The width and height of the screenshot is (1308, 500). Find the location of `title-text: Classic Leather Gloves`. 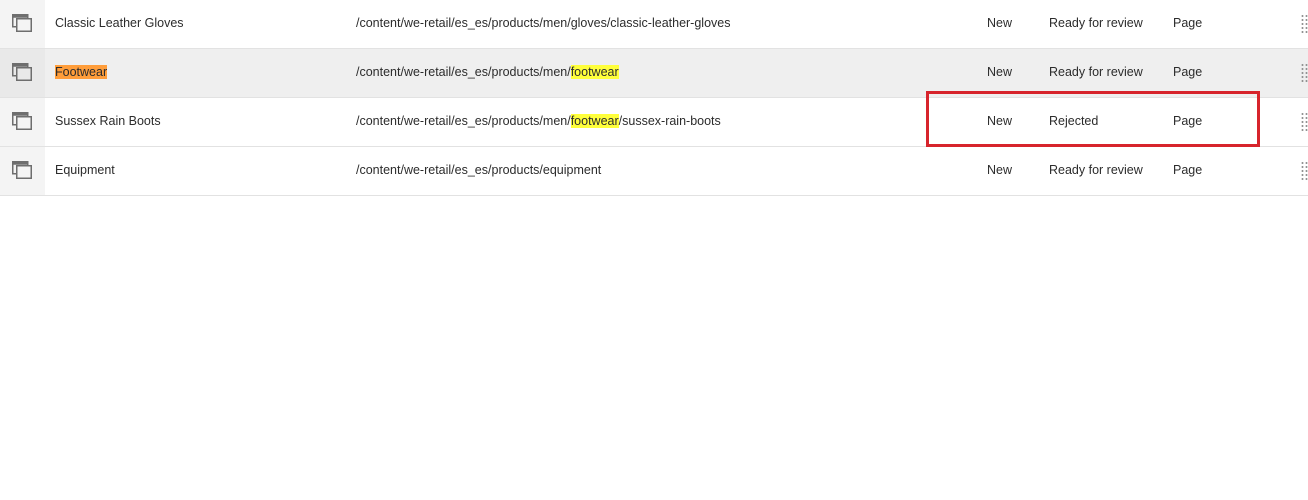

title-text: Classic Leather Gloves is located at coordinates (119, 23).